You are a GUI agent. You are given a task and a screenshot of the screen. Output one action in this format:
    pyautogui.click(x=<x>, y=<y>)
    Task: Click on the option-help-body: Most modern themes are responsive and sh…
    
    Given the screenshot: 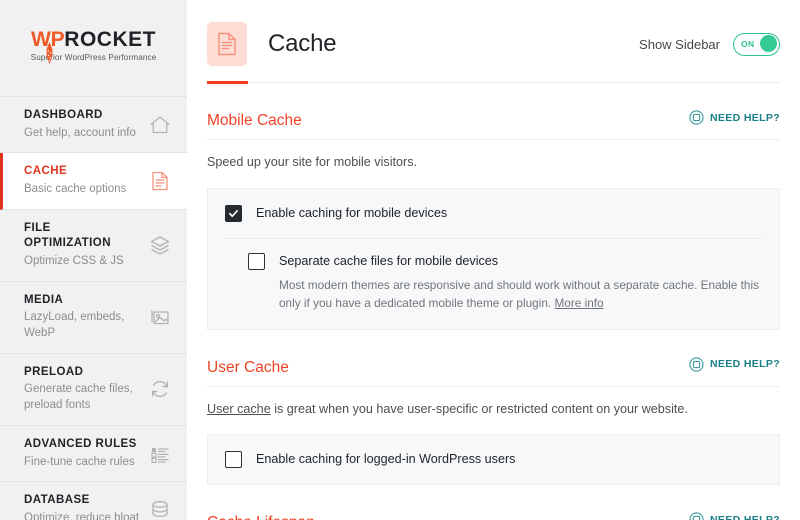 What is the action you would take?
    pyautogui.click(x=519, y=294)
    